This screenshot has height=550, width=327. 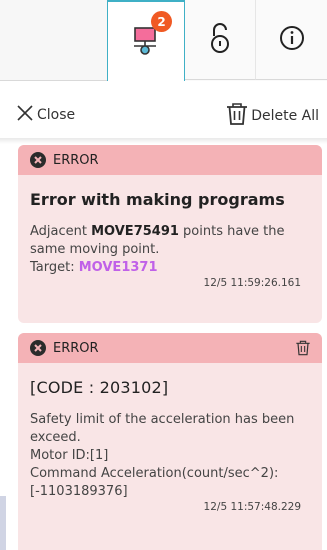 I want to click on tab-info, so click(x=291, y=40).